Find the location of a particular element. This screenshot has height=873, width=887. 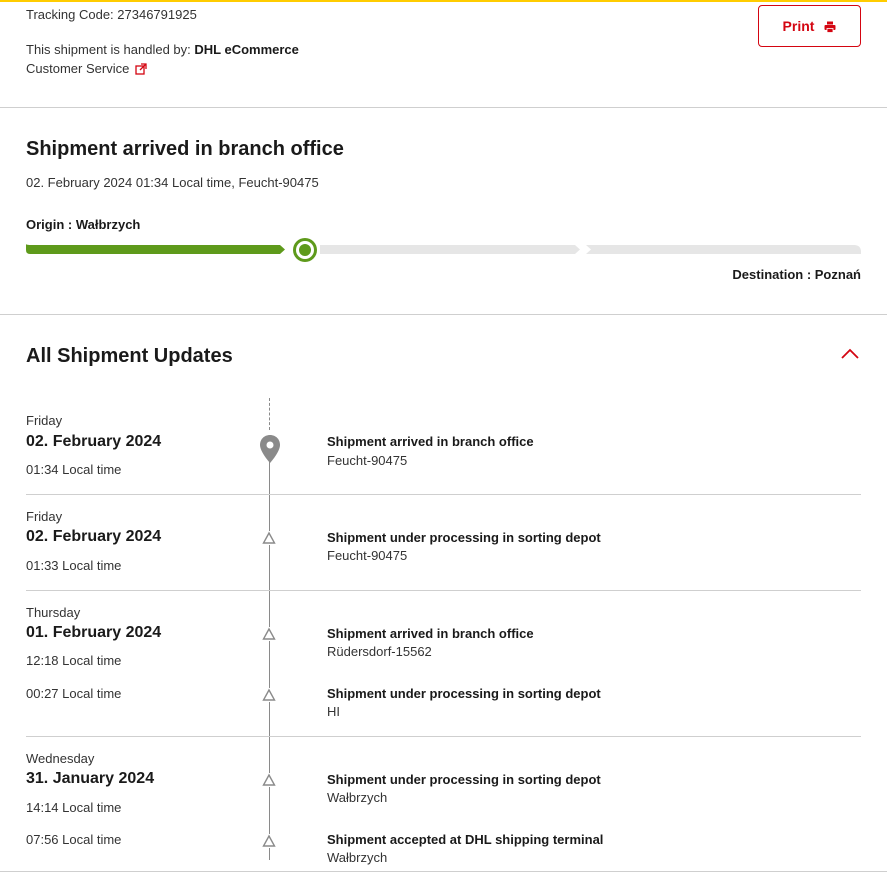

event-location: Rüdersdorf-15562 is located at coordinates (379, 651).